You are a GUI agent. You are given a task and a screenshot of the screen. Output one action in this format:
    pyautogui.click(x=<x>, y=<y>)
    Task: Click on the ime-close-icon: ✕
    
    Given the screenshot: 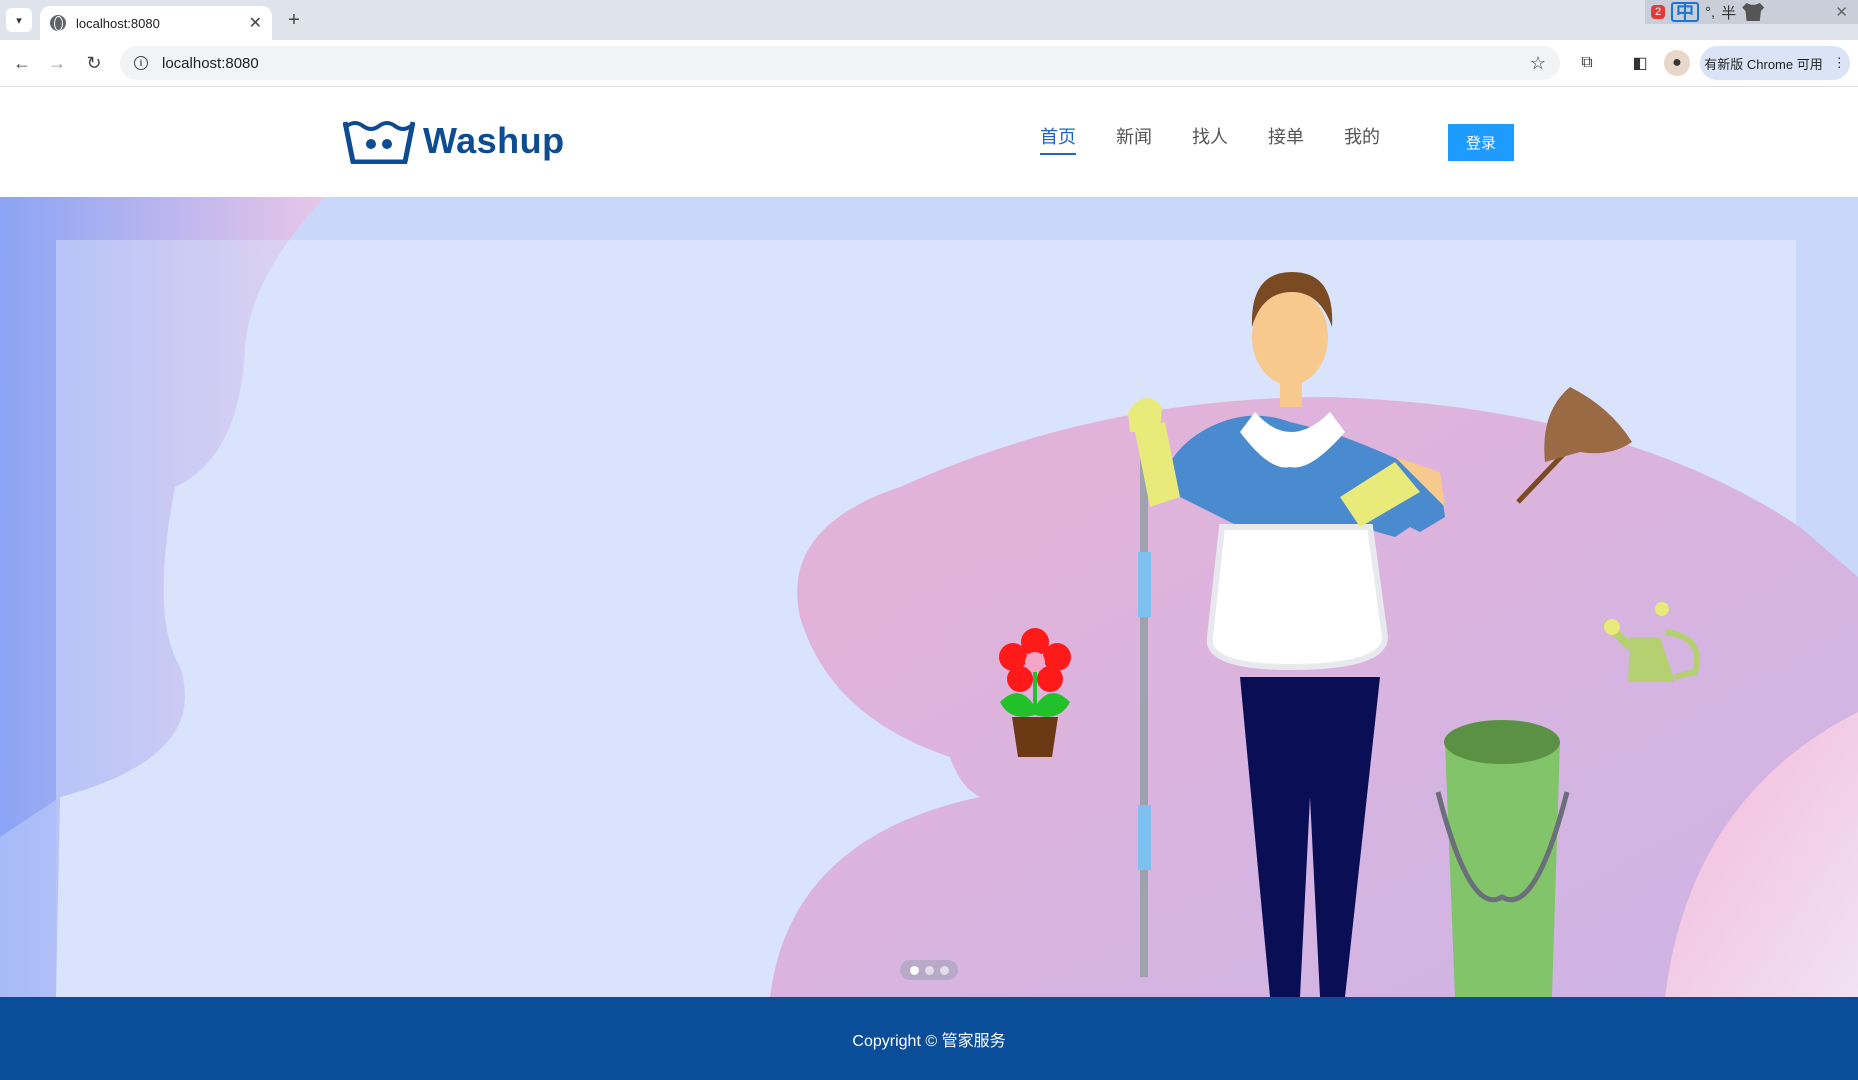 What is the action you would take?
    pyautogui.click(x=1841, y=12)
    